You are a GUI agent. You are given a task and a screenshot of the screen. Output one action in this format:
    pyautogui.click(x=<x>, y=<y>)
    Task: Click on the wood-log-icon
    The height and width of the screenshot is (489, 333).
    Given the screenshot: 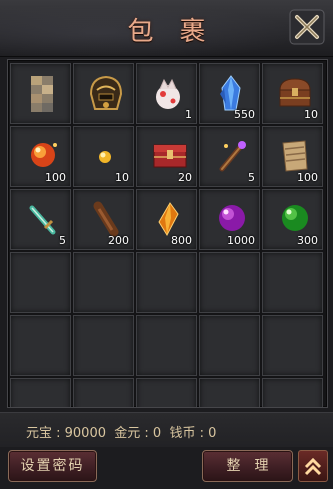 What is the action you would take?
    pyautogui.click(x=106, y=219)
    